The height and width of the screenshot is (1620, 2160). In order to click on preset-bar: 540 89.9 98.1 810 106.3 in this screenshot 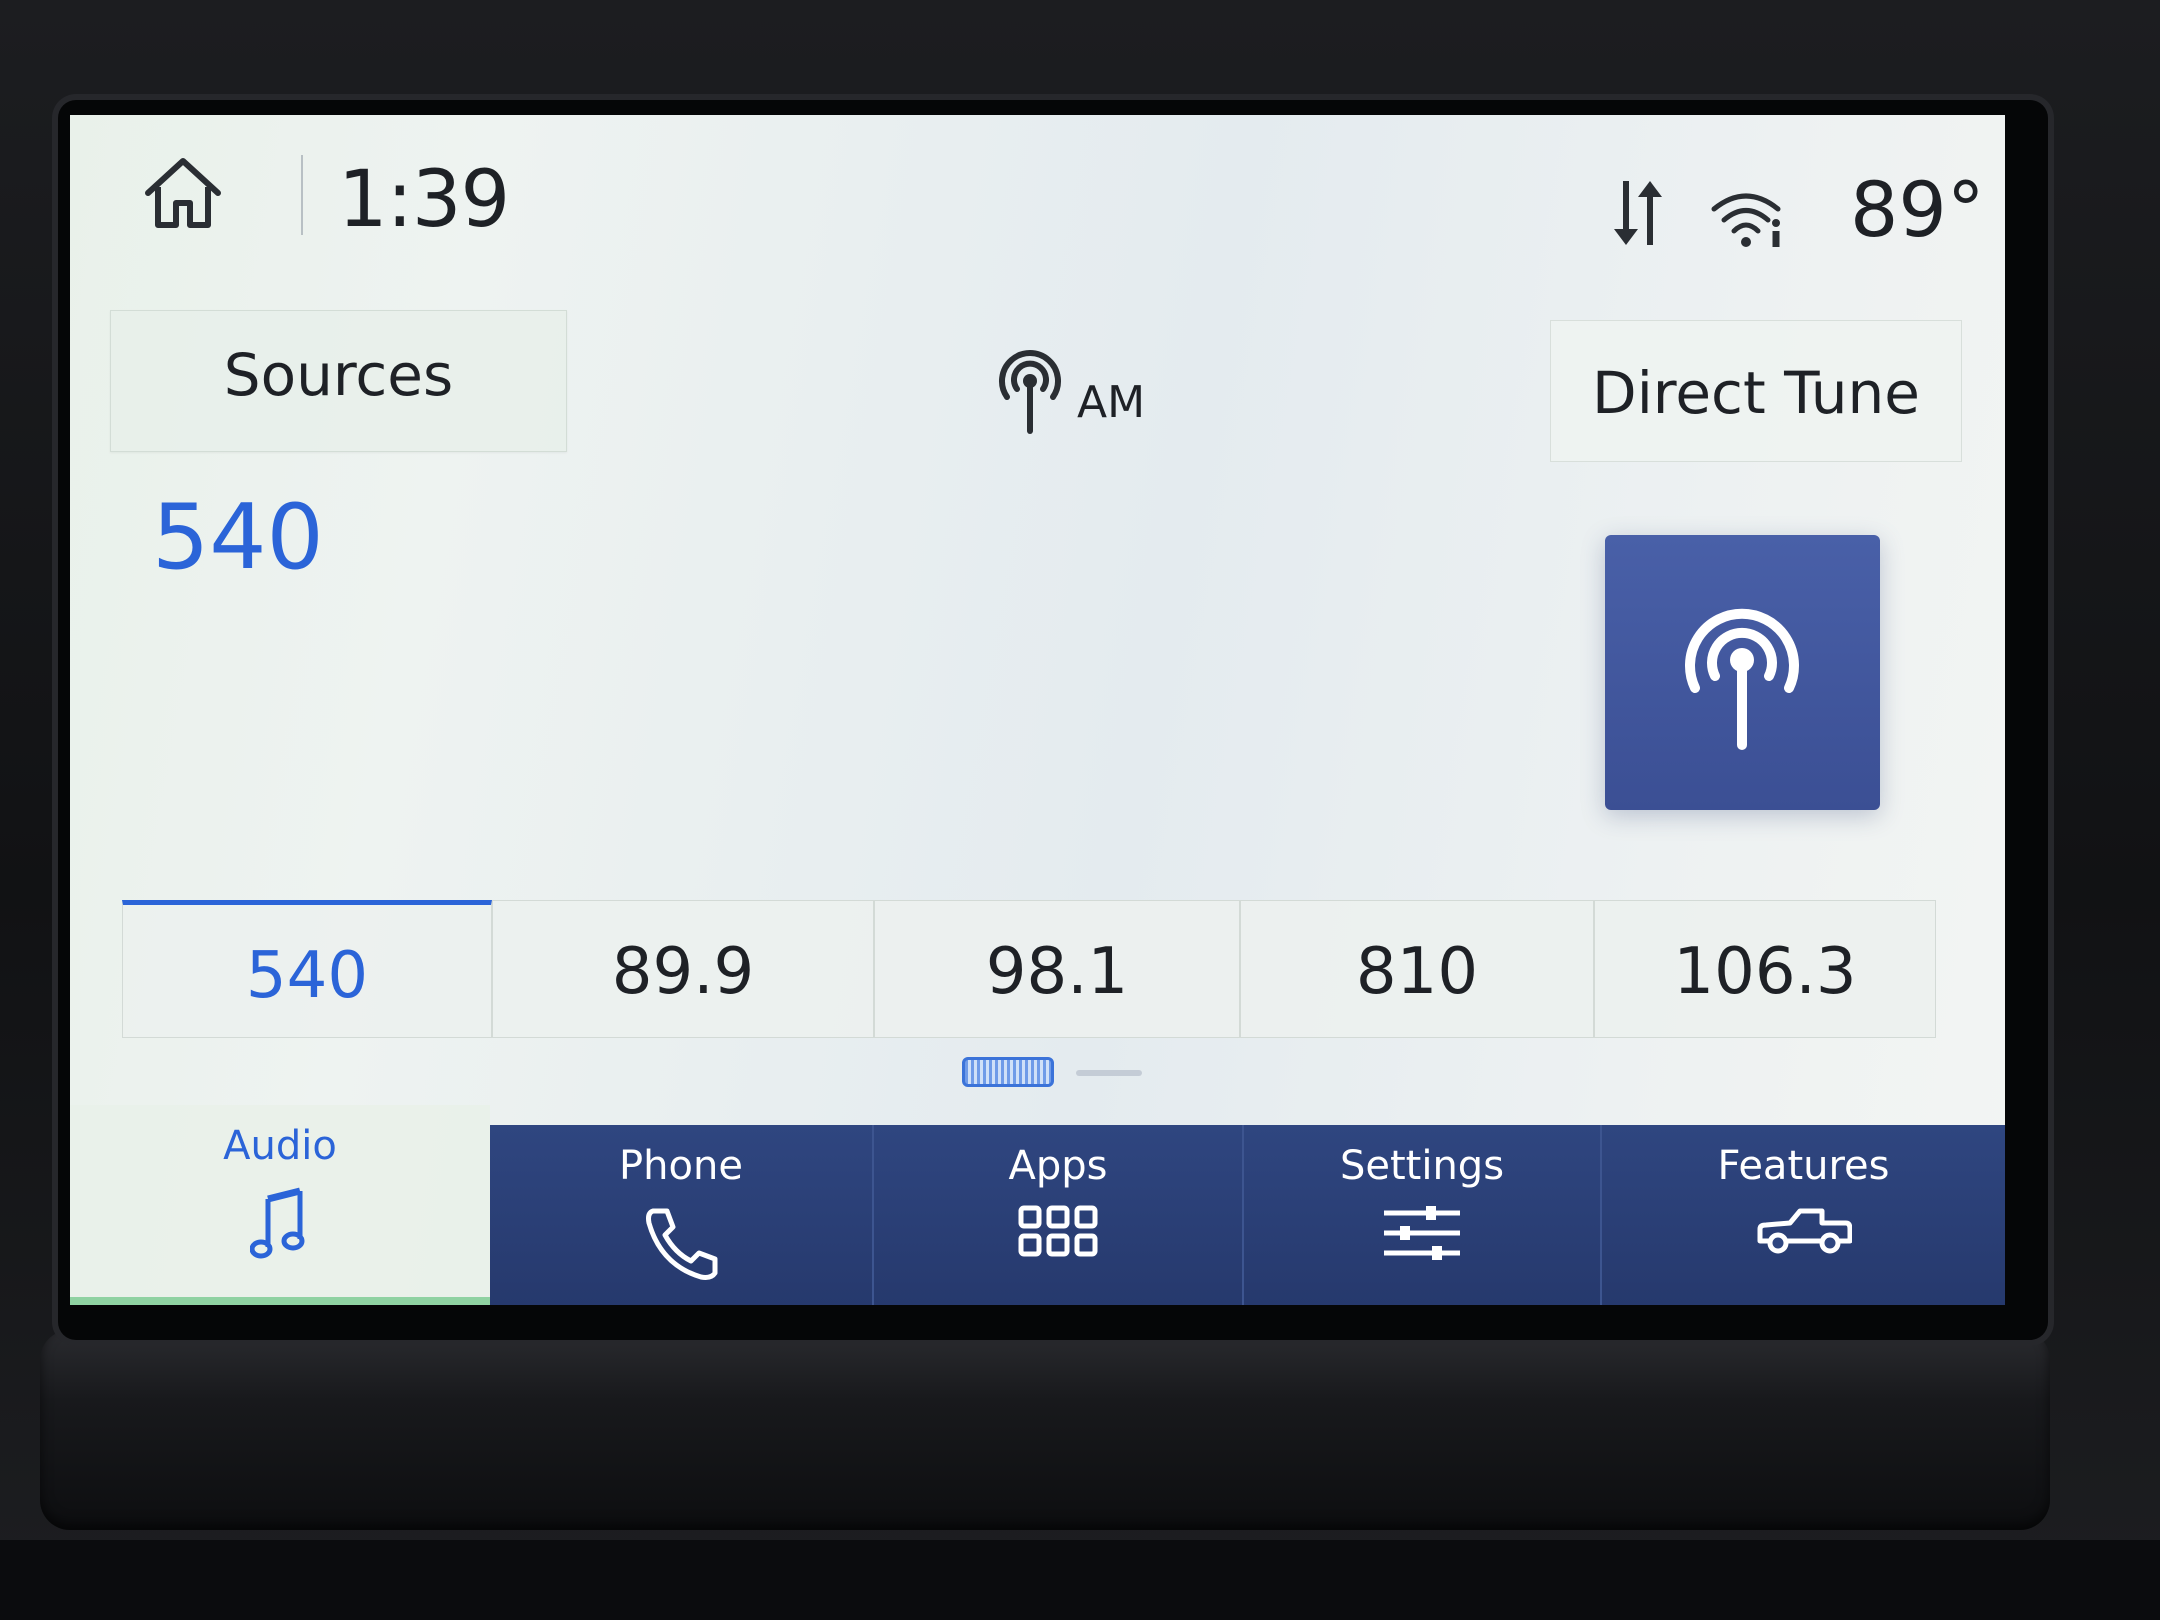, I will do `click(1039, 974)`.